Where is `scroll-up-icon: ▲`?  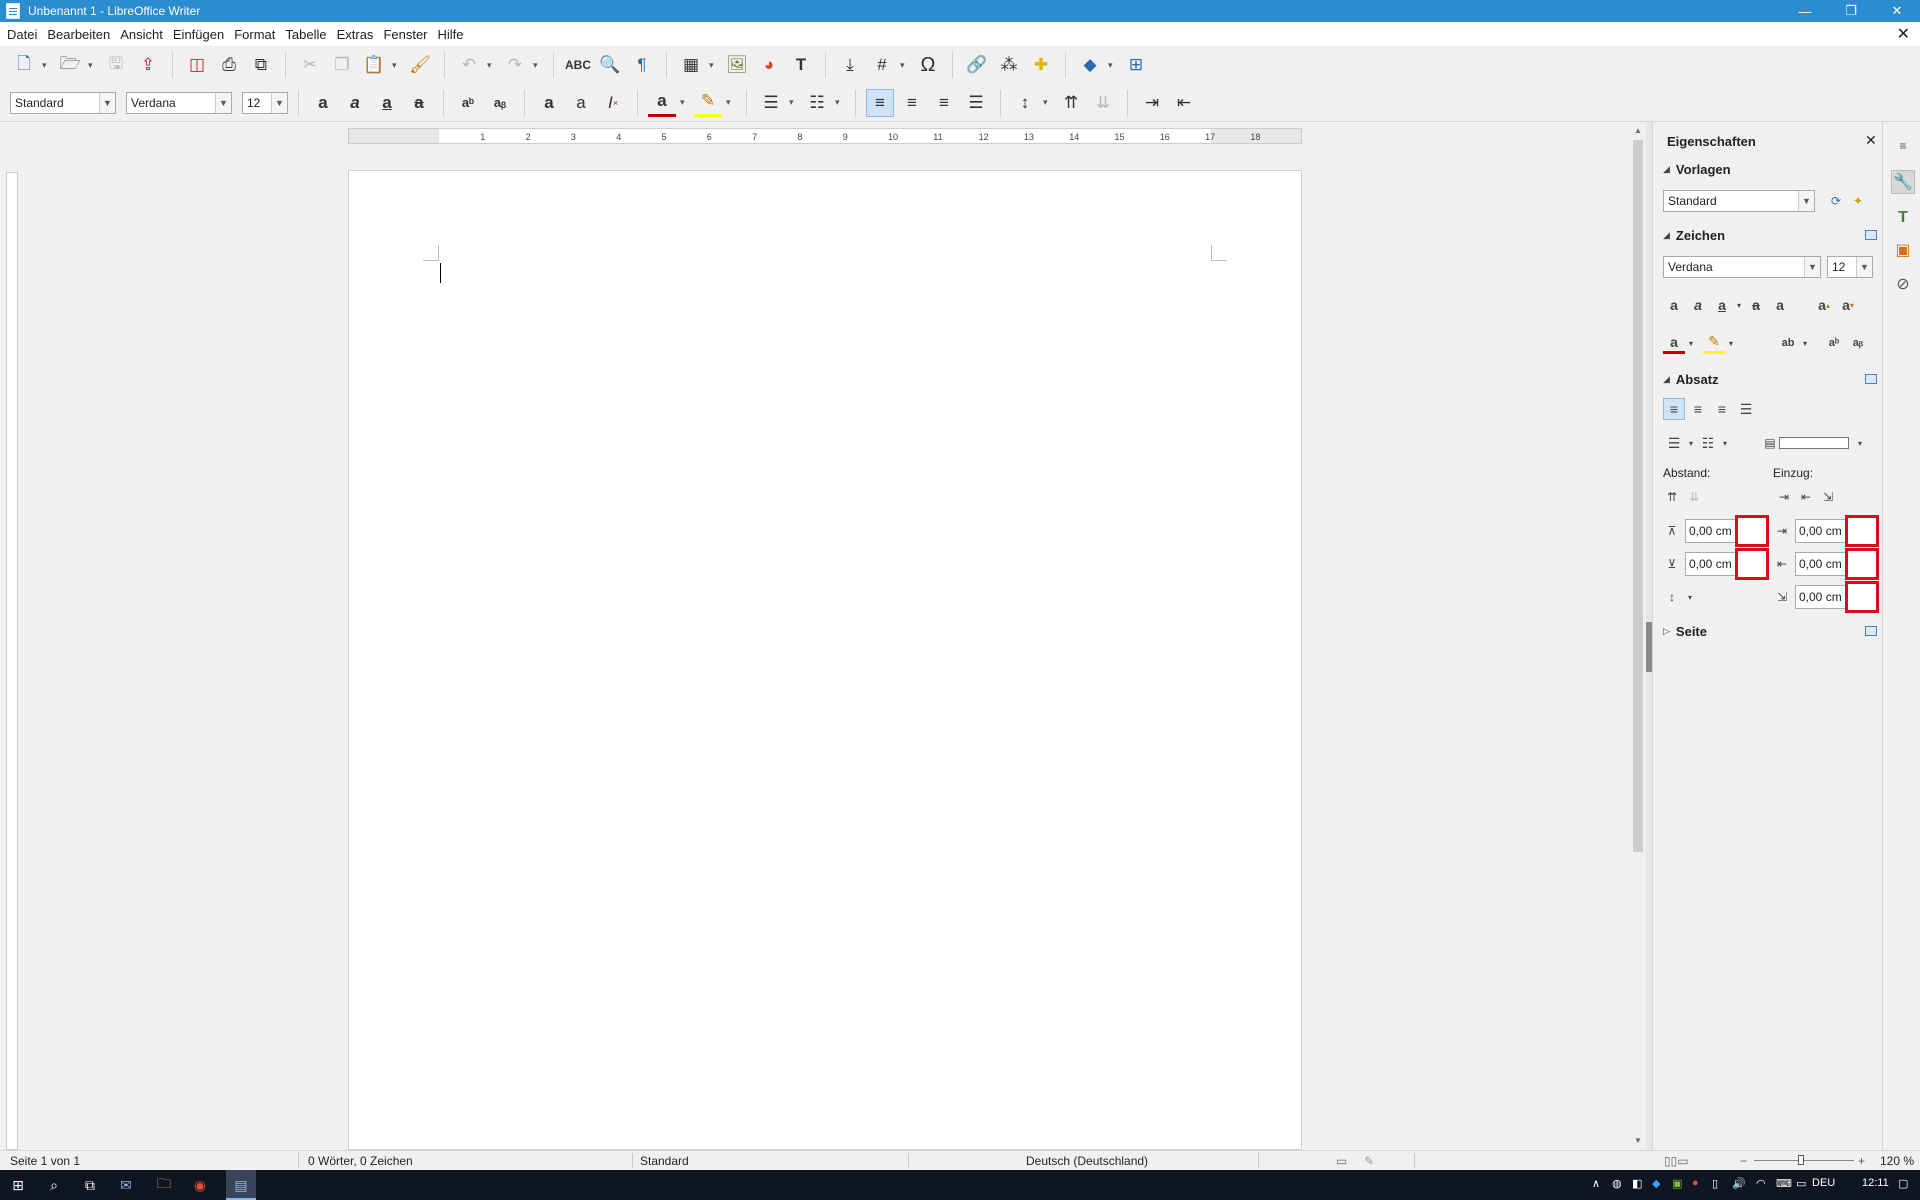 scroll-up-icon: ▲ is located at coordinates (1638, 130).